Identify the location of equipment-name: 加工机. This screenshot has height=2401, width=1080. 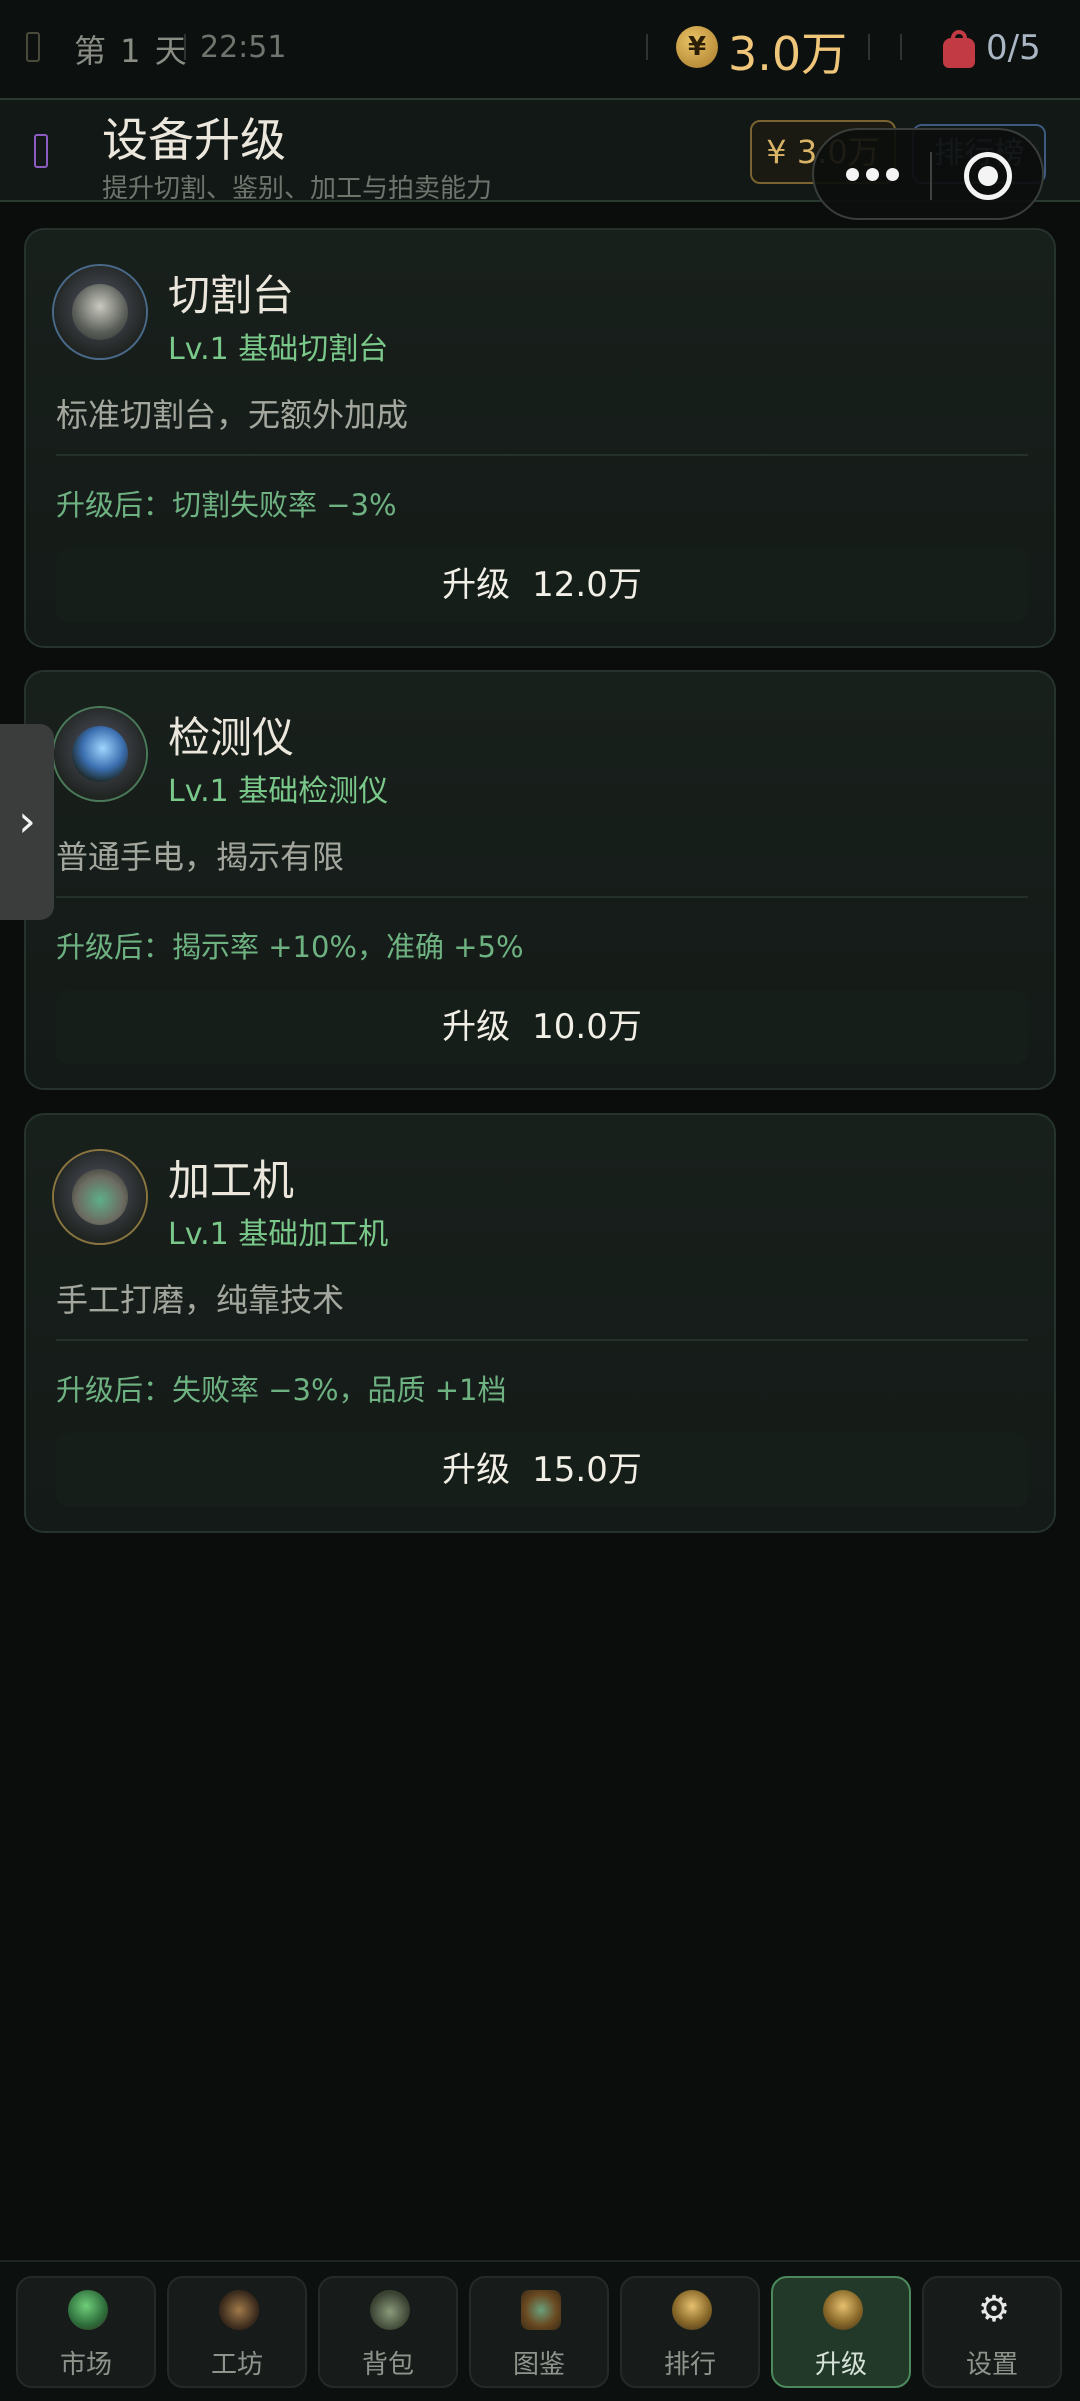
(231, 1180).